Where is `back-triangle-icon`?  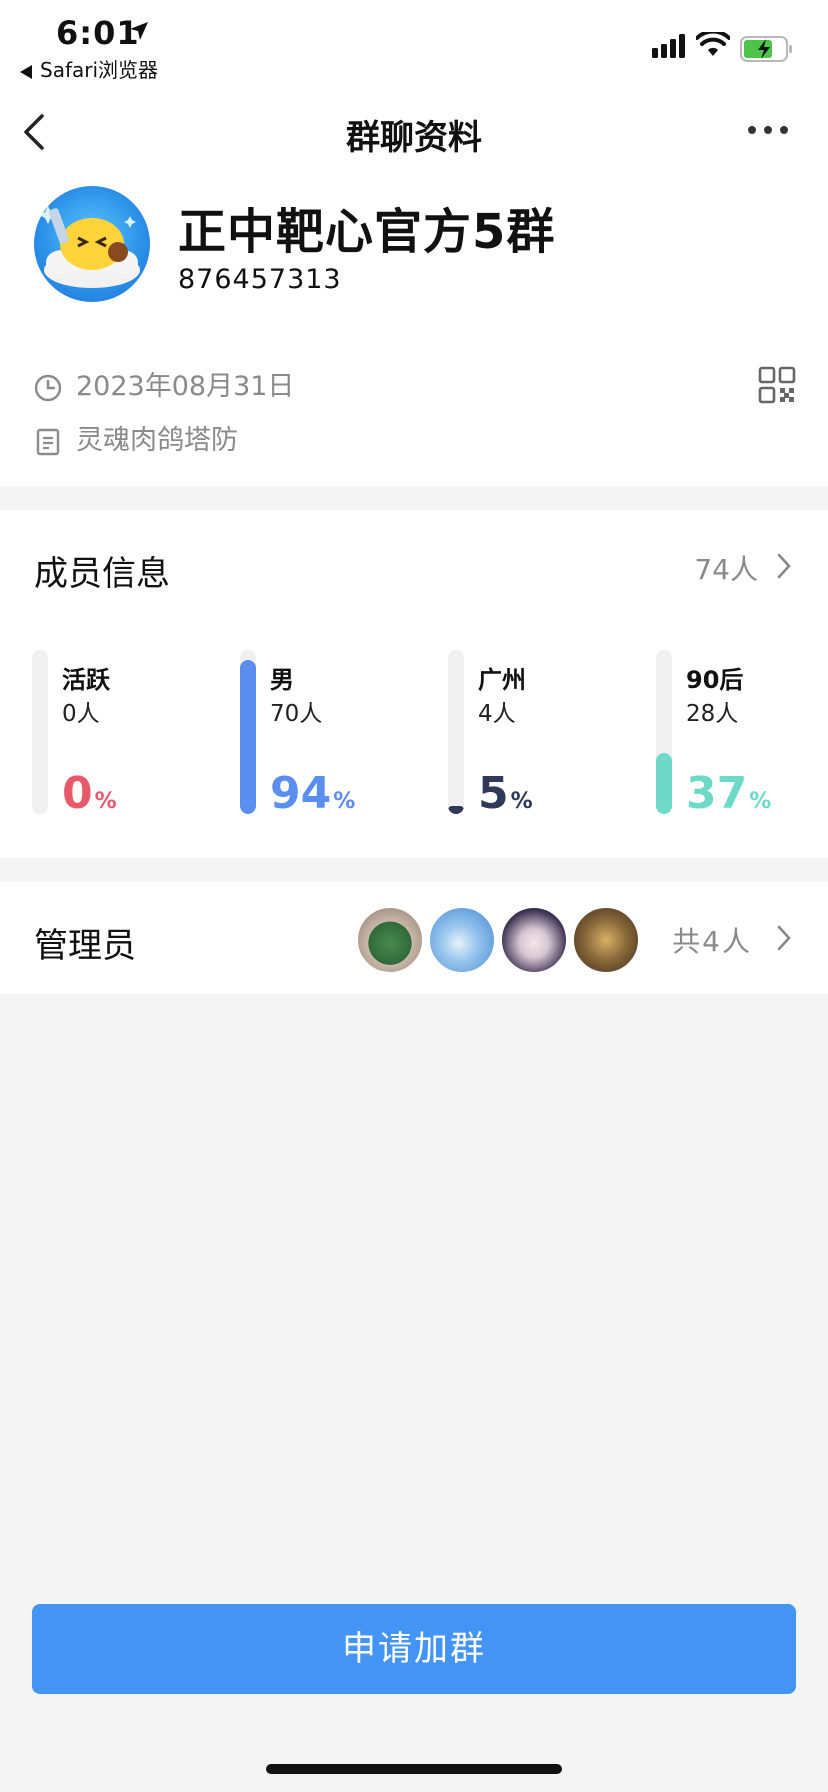 back-triangle-icon is located at coordinates (26, 71).